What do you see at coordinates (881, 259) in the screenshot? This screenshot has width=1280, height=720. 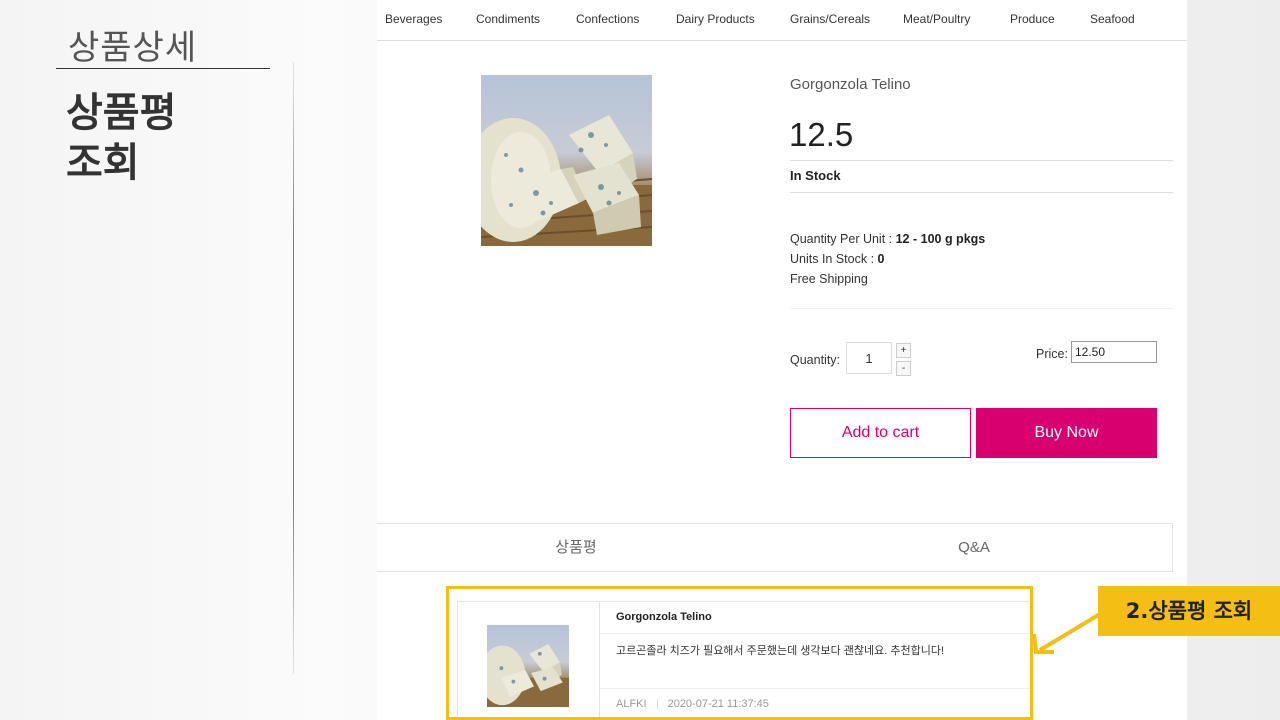 I see `units-in-stock-value: 0` at bounding box center [881, 259].